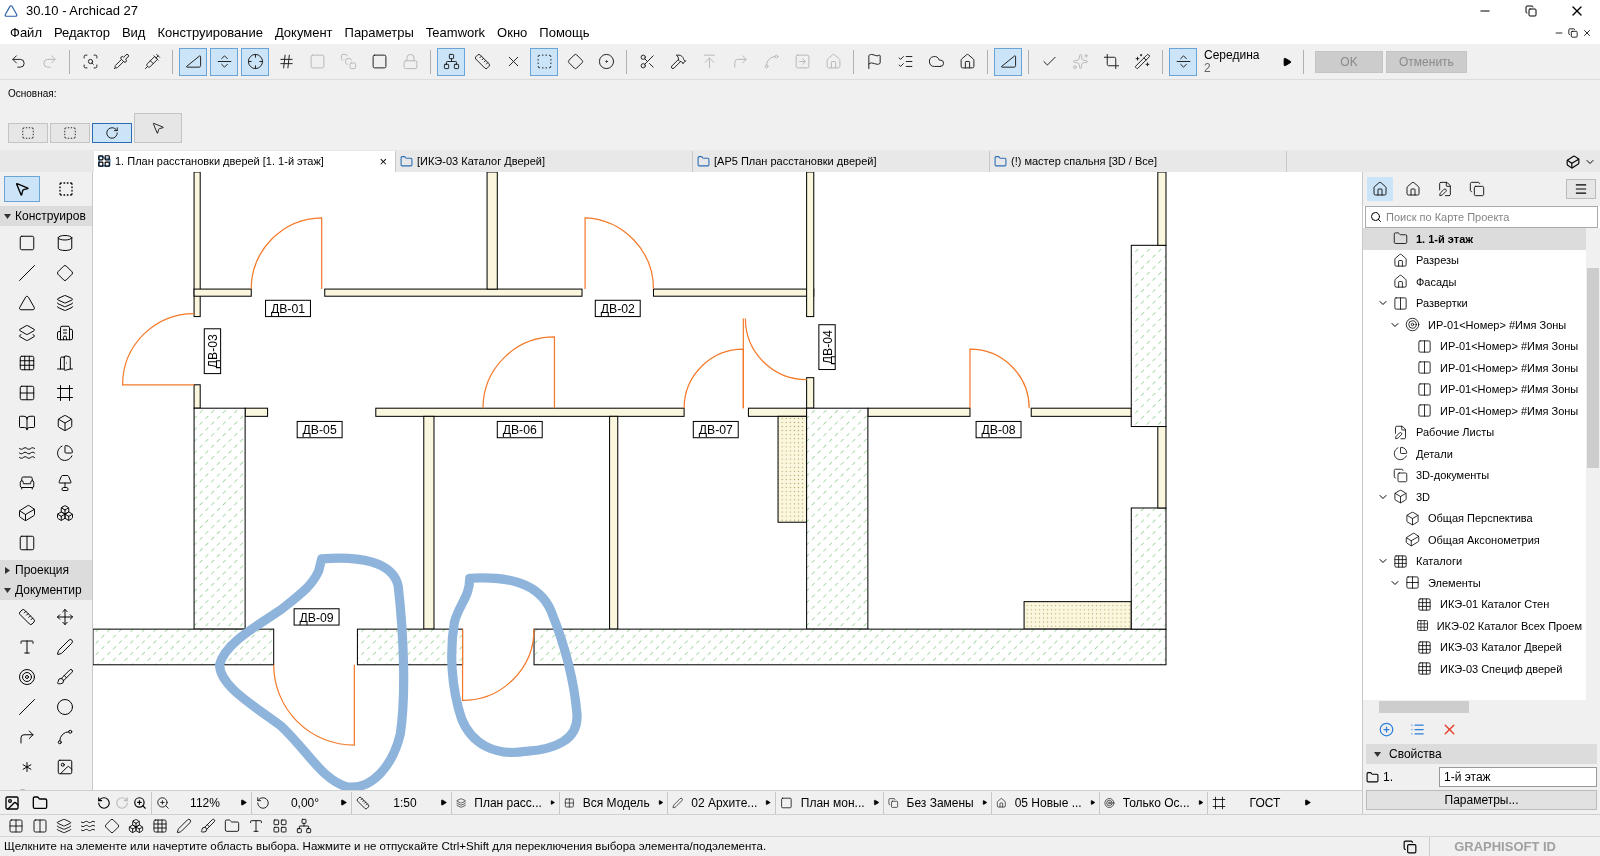 The width and height of the screenshot is (1600, 856). What do you see at coordinates (1232, 55) in the screenshot?
I see `snap-label: Середина` at bounding box center [1232, 55].